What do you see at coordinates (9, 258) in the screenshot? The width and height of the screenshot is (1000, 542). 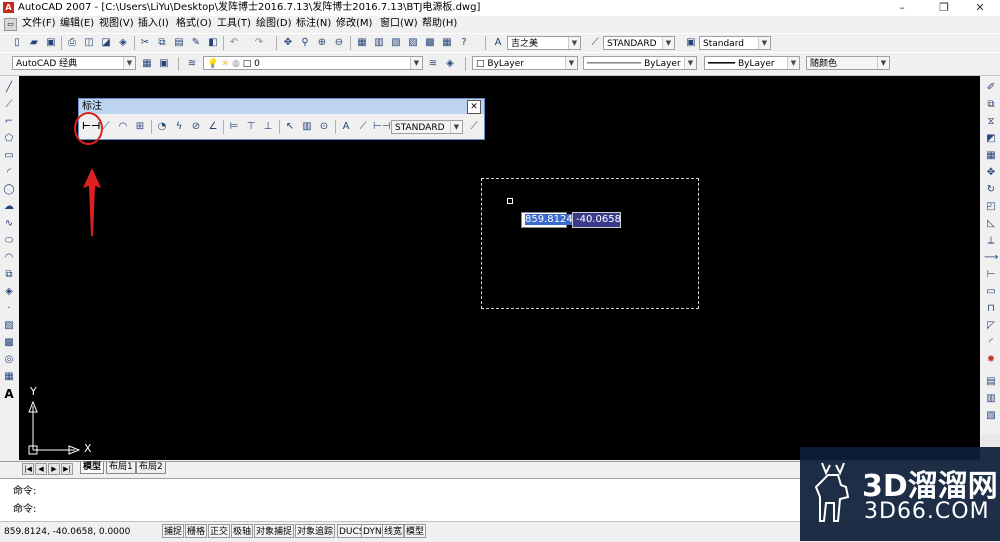 I see `ellipse-arc-icon: ◠` at bounding box center [9, 258].